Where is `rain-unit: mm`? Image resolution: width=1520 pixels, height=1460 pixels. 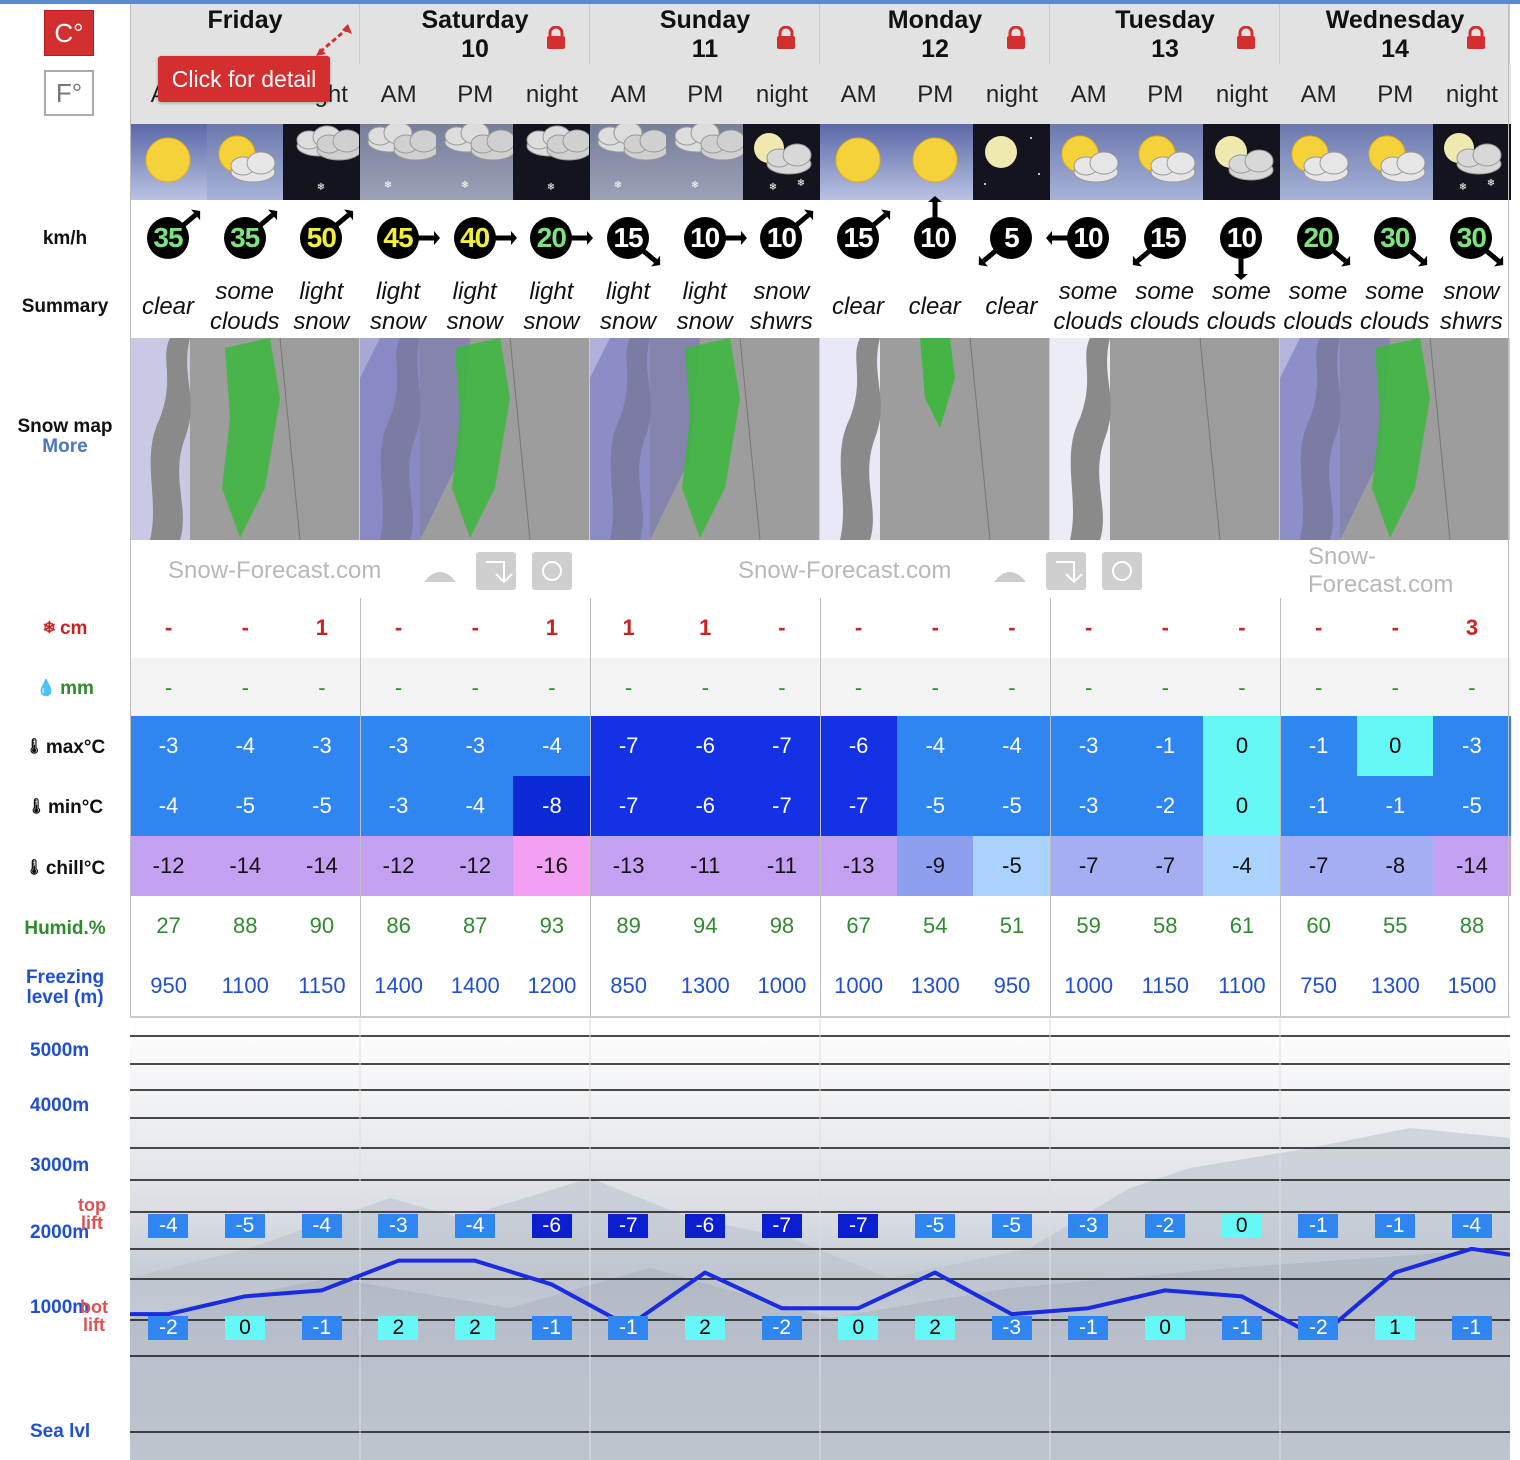 rain-unit: mm is located at coordinates (77, 688).